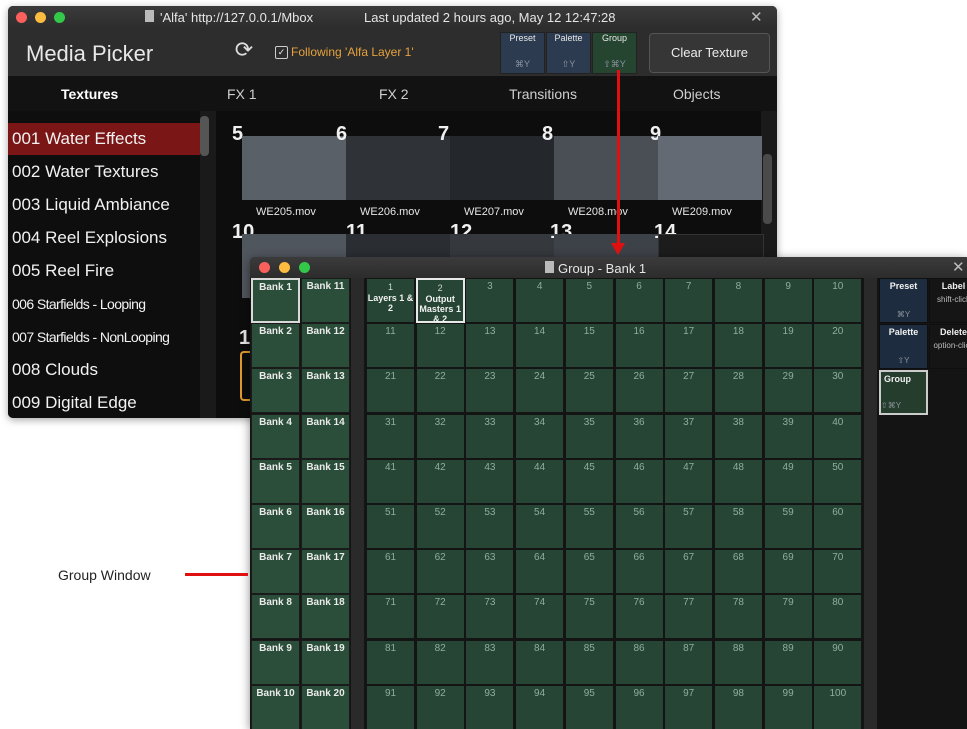  Describe the element at coordinates (325, 662) in the screenshot. I see `bank-button: Bank 19` at that location.